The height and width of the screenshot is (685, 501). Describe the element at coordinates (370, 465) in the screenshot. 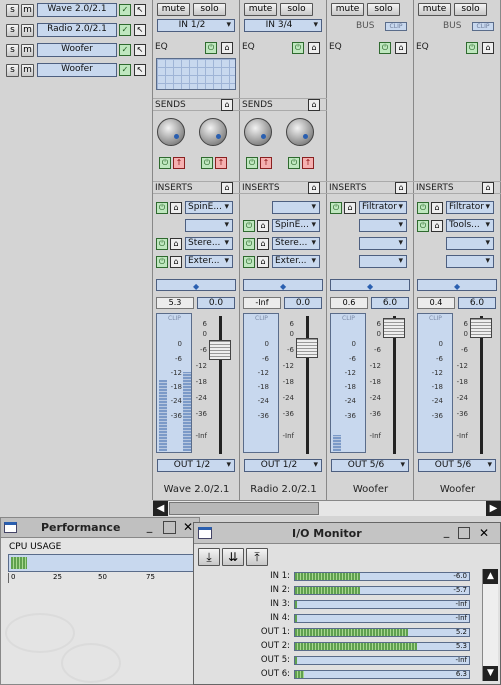

I see `output-select: OUT 5/6` at that location.